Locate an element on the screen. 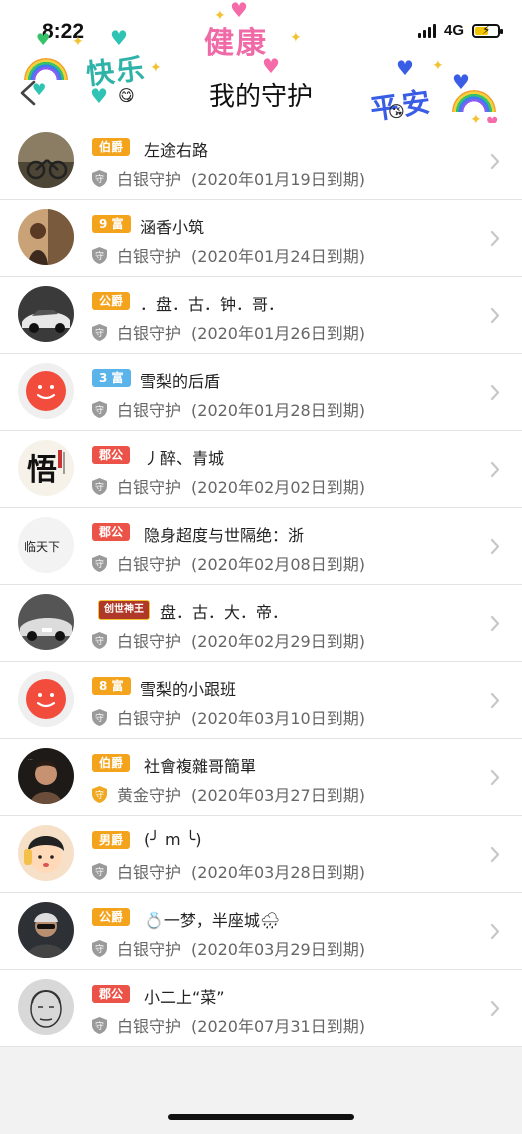 The width and height of the screenshot is (522, 1134). user-name: 雪梨的小跟班 is located at coordinates (188, 689).